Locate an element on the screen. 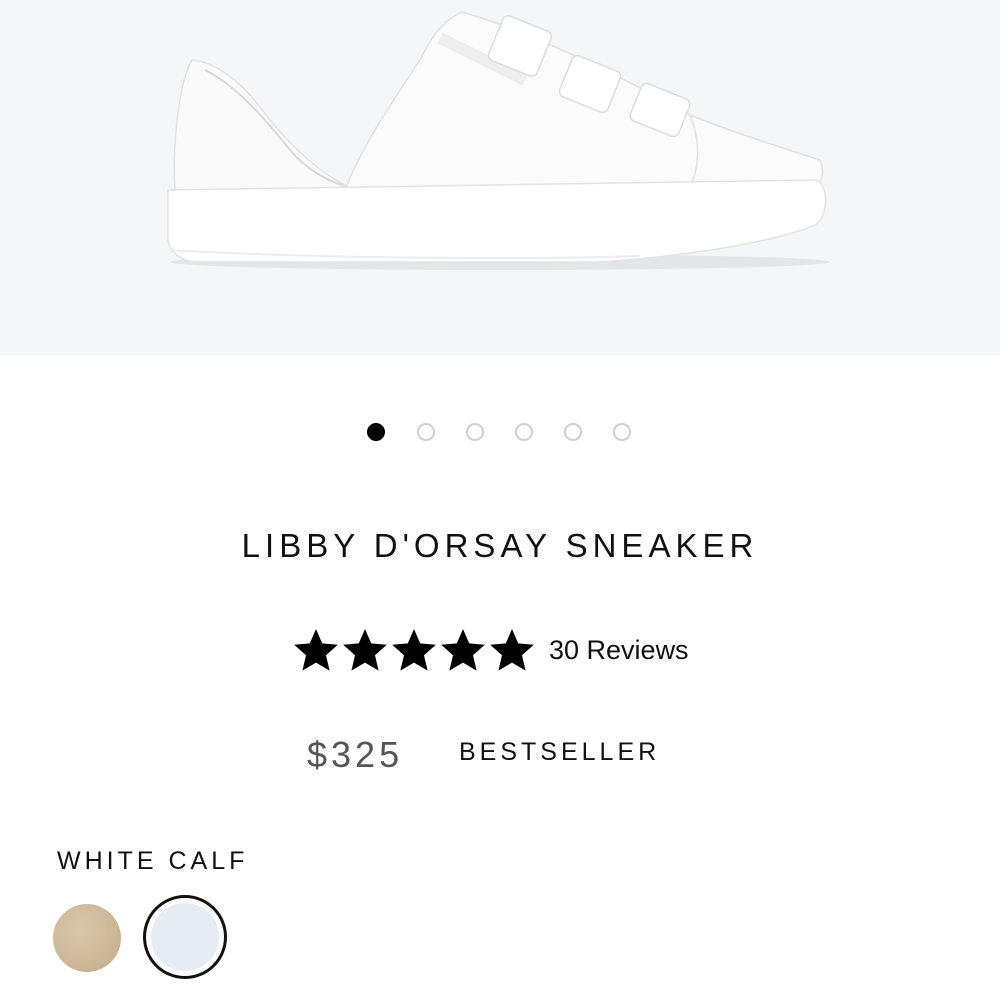 The height and width of the screenshot is (1000, 1000). reviews-link: 30 Reviews is located at coordinates (619, 650).